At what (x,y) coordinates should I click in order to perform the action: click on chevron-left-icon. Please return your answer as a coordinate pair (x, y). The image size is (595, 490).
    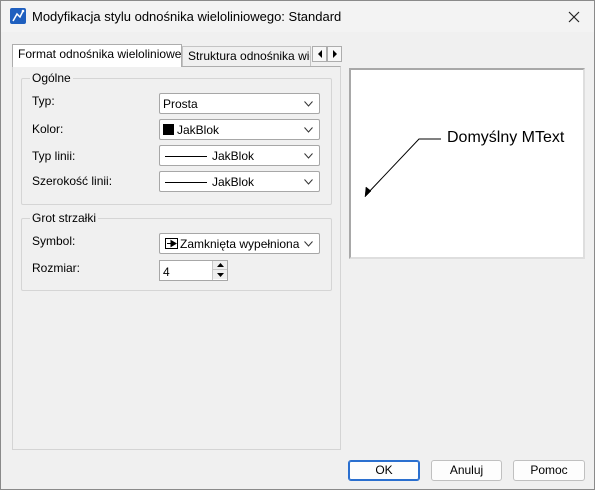
    Looking at the image, I should click on (319, 54).